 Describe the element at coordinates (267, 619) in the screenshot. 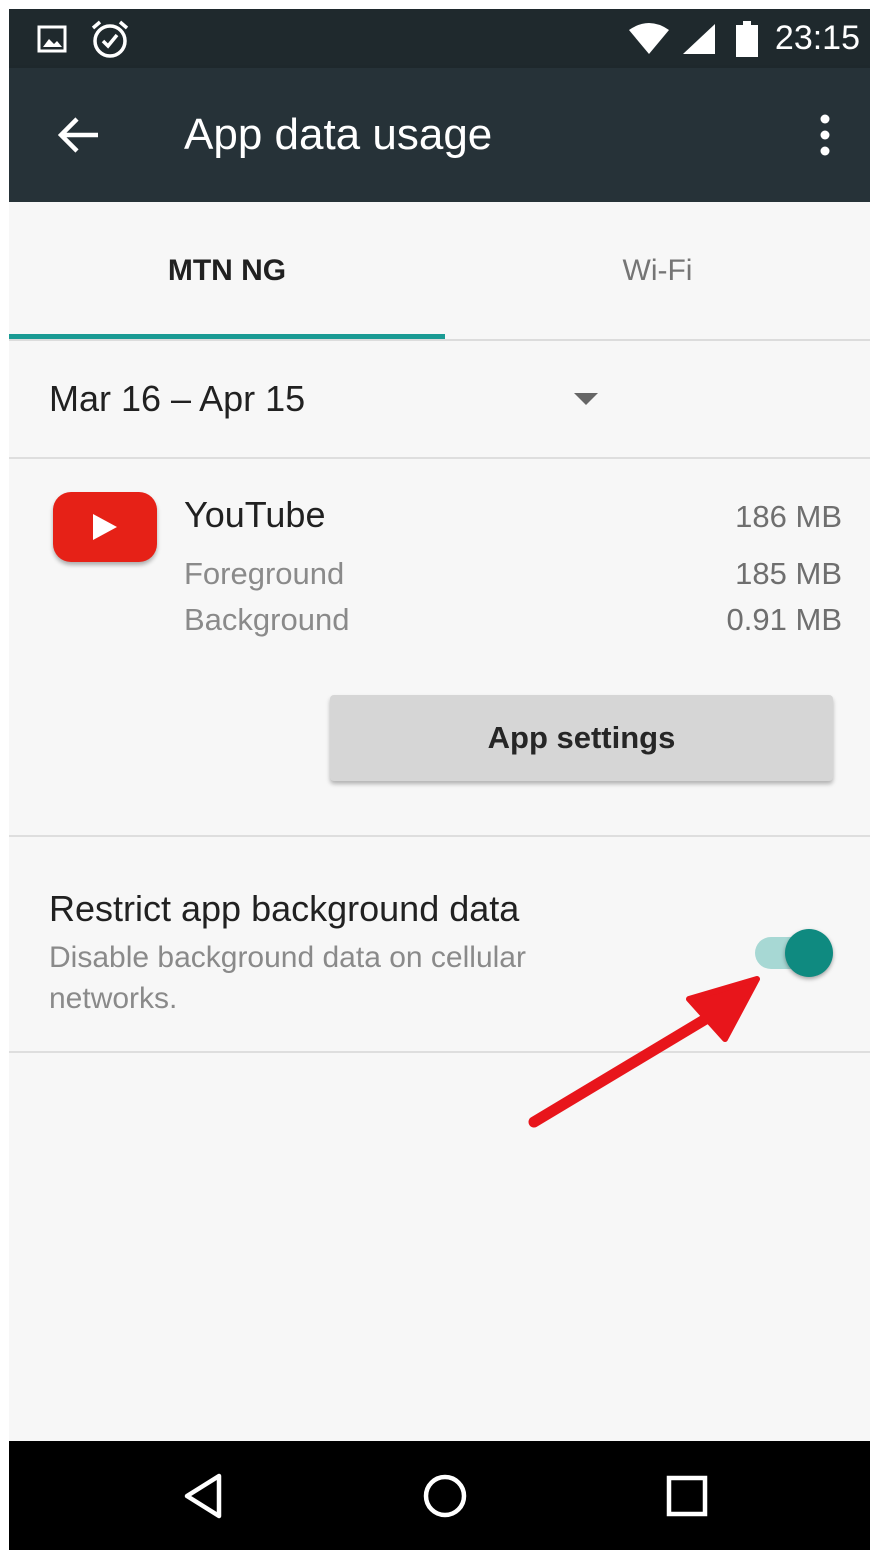

I see `background-label: Background` at that location.